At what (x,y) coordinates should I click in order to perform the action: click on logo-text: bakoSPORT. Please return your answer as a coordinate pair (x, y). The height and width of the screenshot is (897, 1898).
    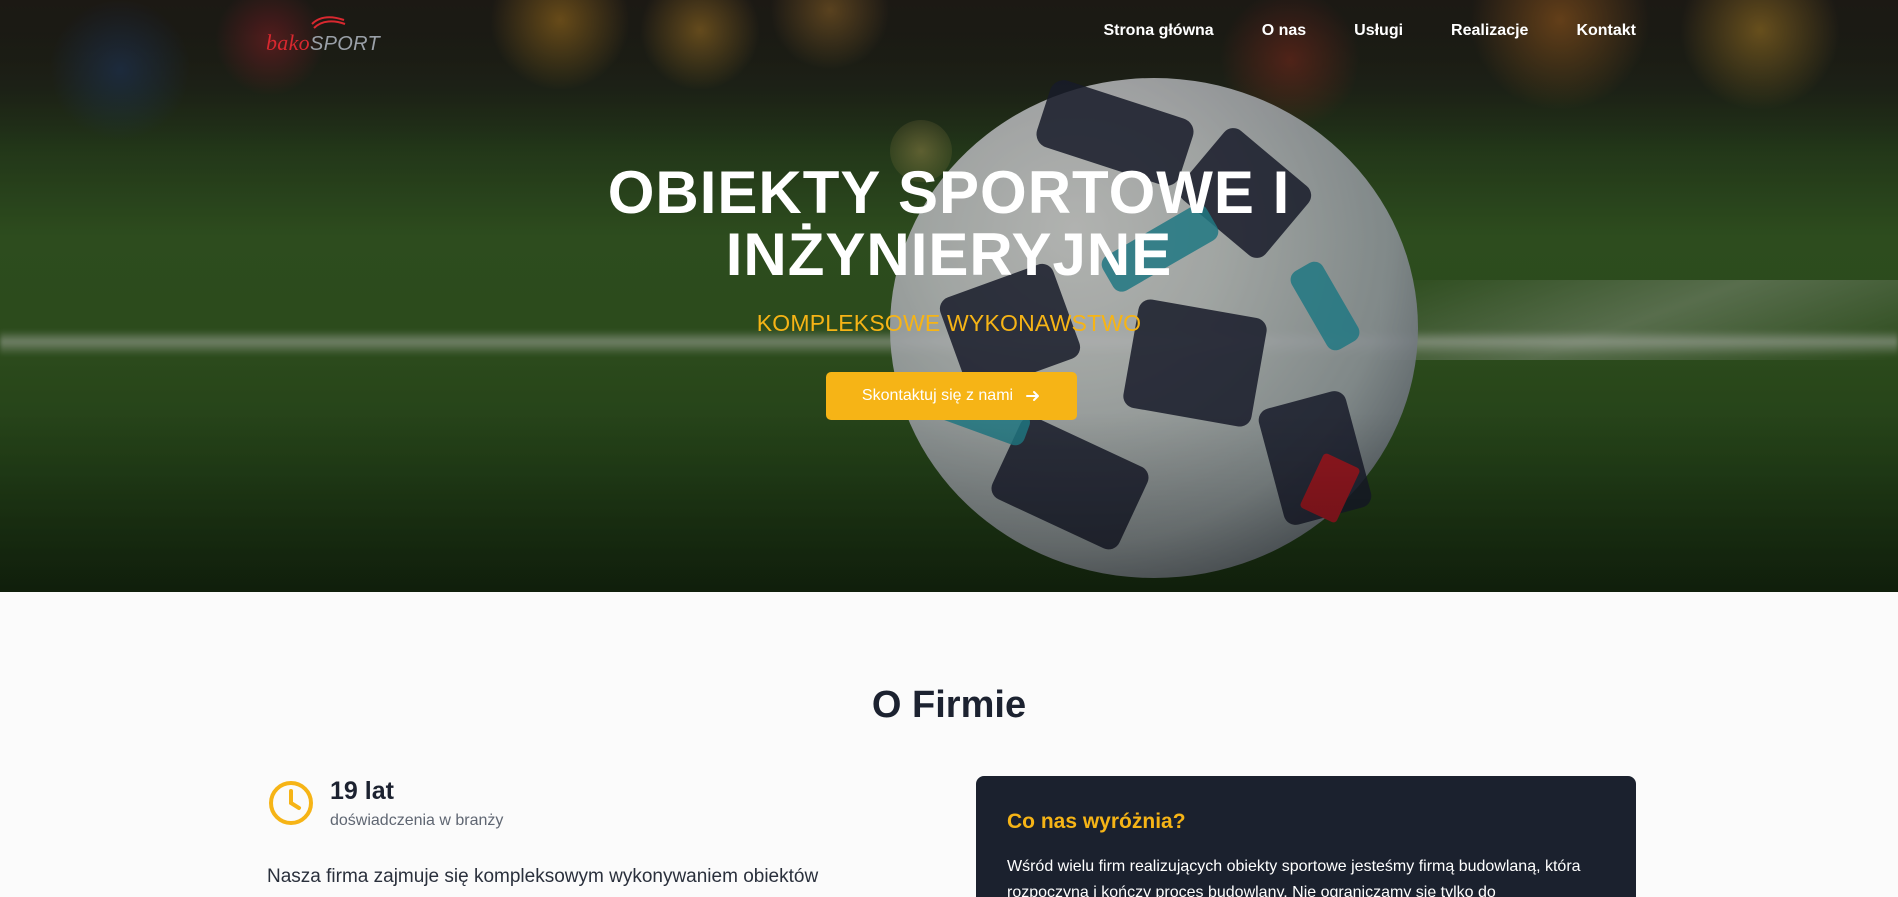
    Looking at the image, I should click on (323, 43).